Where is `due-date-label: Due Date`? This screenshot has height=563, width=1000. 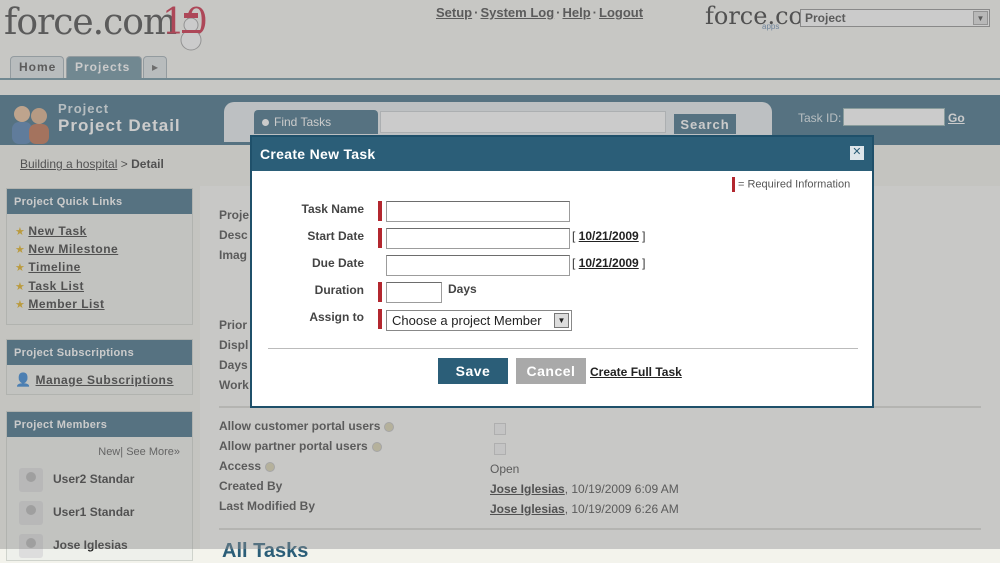
due-date-label: Due Date is located at coordinates (337, 263).